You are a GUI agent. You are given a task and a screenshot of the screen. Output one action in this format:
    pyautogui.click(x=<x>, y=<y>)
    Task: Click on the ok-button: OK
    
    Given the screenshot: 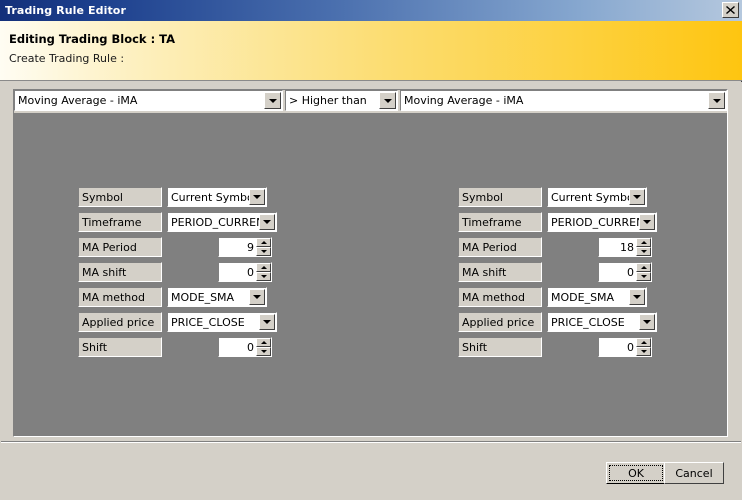 What is the action you would take?
    pyautogui.click(x=636, y=473)
    